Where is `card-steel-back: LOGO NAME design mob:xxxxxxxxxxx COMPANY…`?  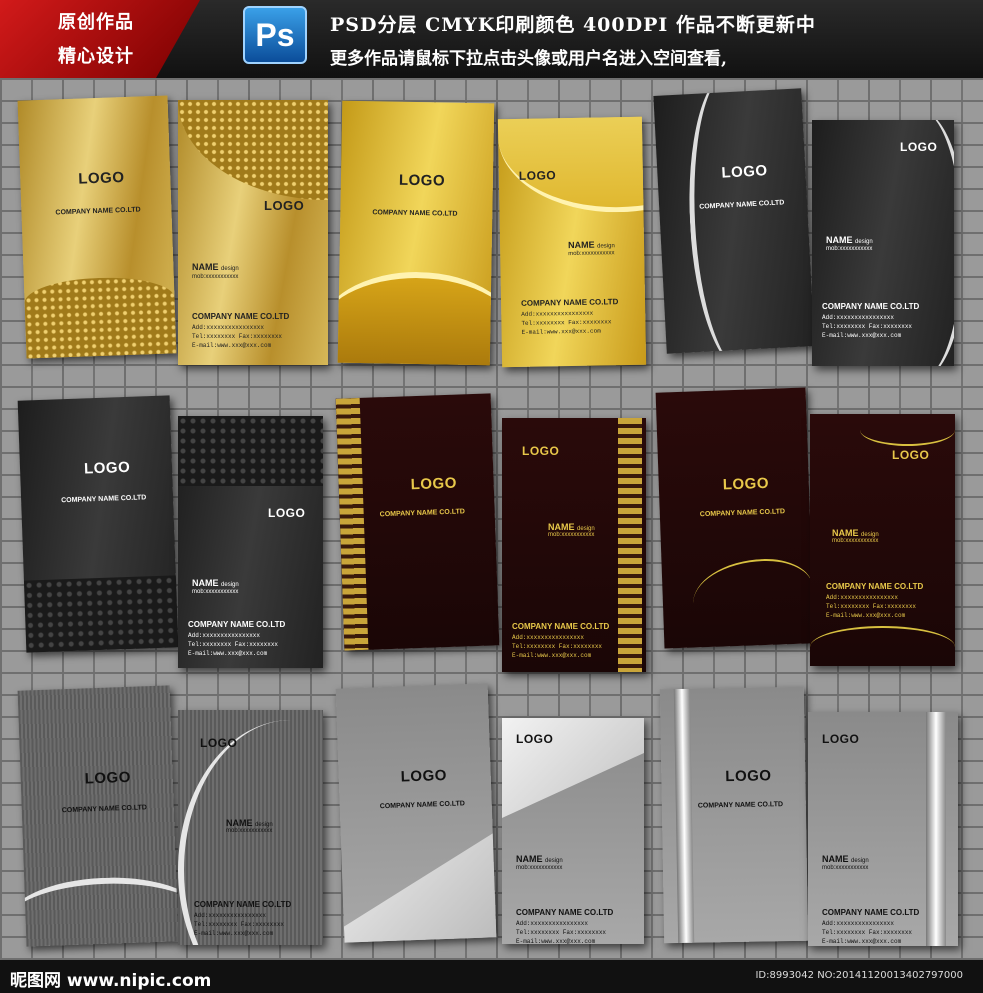
card-steel-back: LOGO NAME design mob:xxxxxxxxxxx COMPANY… is located at coordinates (250, 827).